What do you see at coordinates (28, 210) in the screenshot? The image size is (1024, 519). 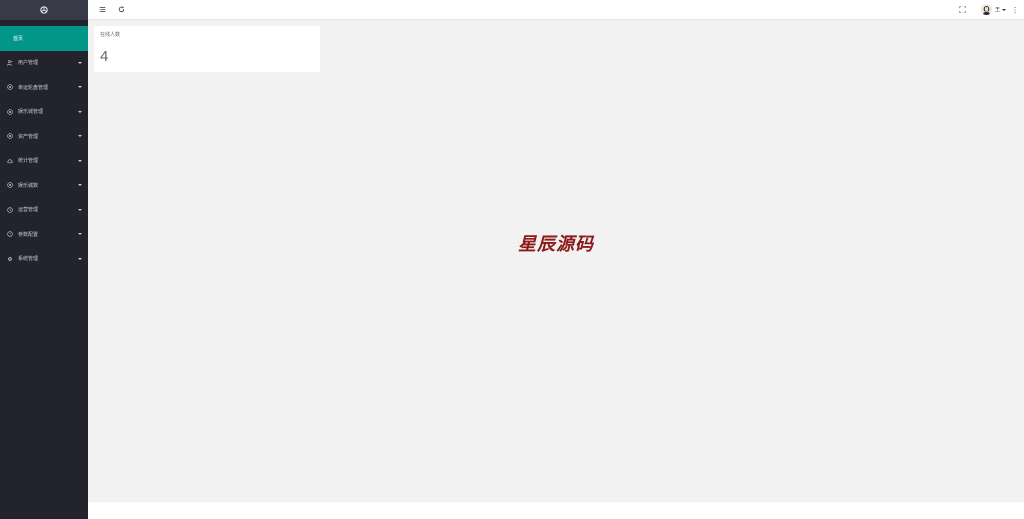 I see `sidebar-item-label: 运营管理` at bounding box center [28, 210].